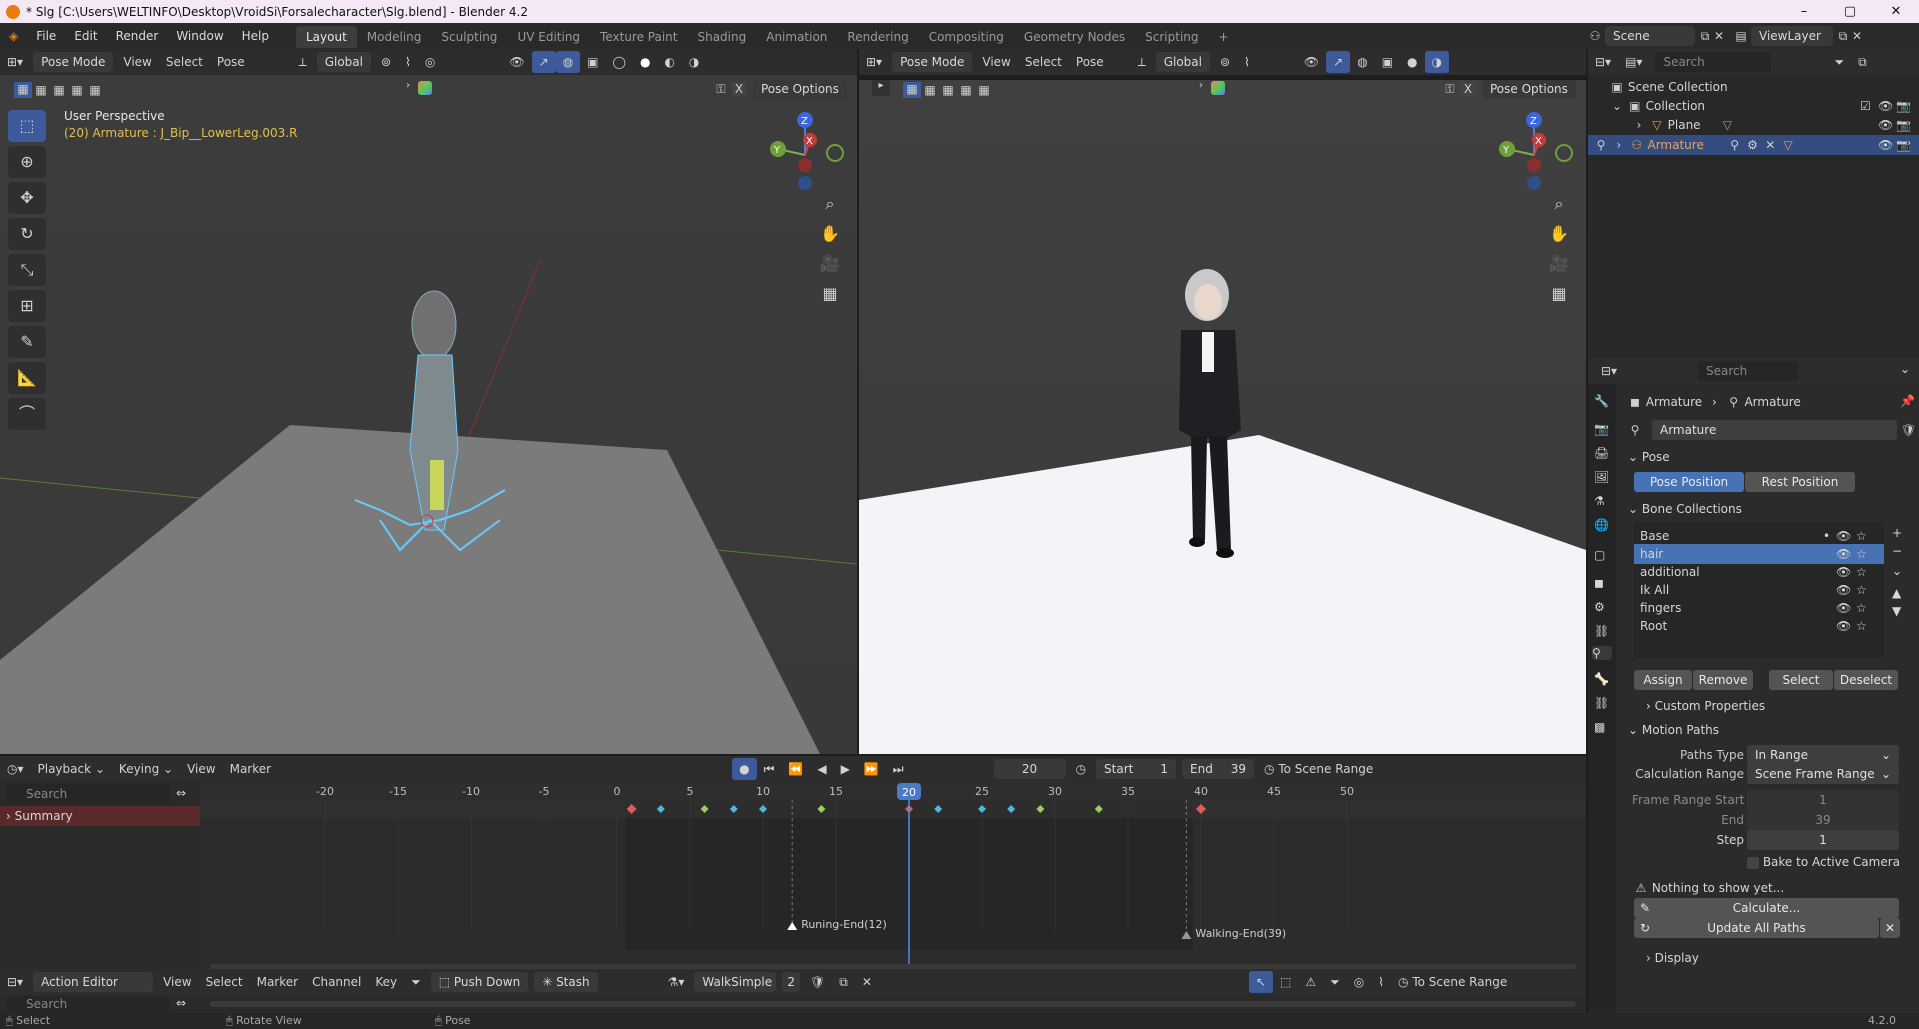 The height and width of the screenshot is (1029, 1919). I want to click on fake-user-icon: 🛡, so click(1908, 430).